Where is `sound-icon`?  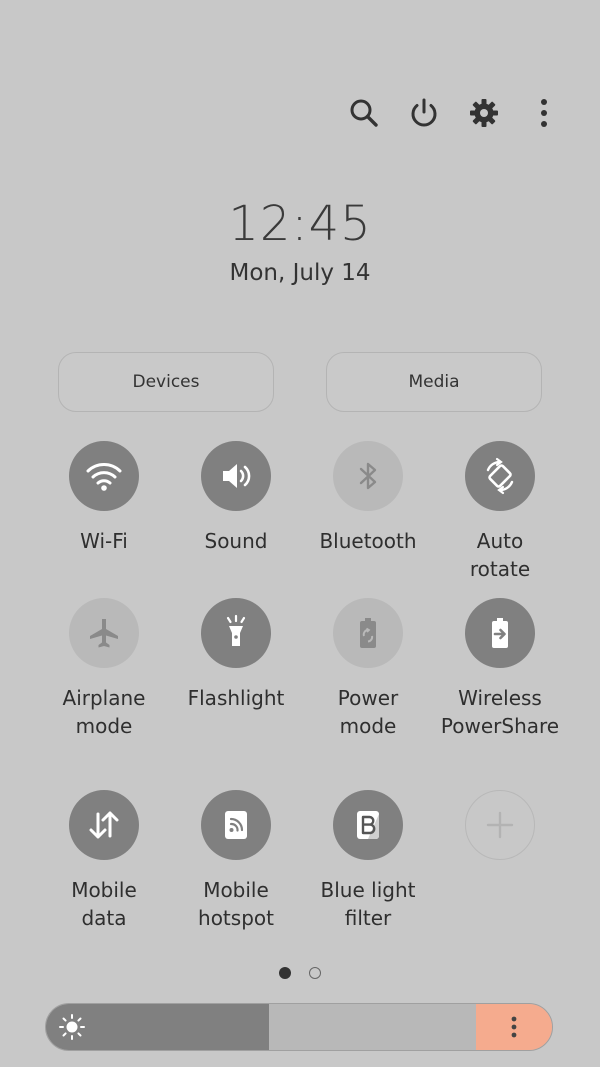
sound-icon is located at coordinates (237, 476).